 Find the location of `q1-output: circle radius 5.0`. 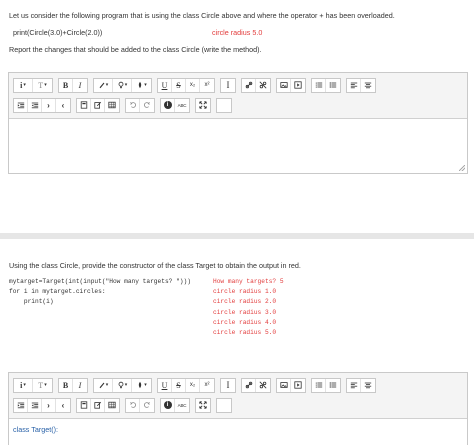

q1-output: circle radius 5.0 is located at coordinates (237, 32).